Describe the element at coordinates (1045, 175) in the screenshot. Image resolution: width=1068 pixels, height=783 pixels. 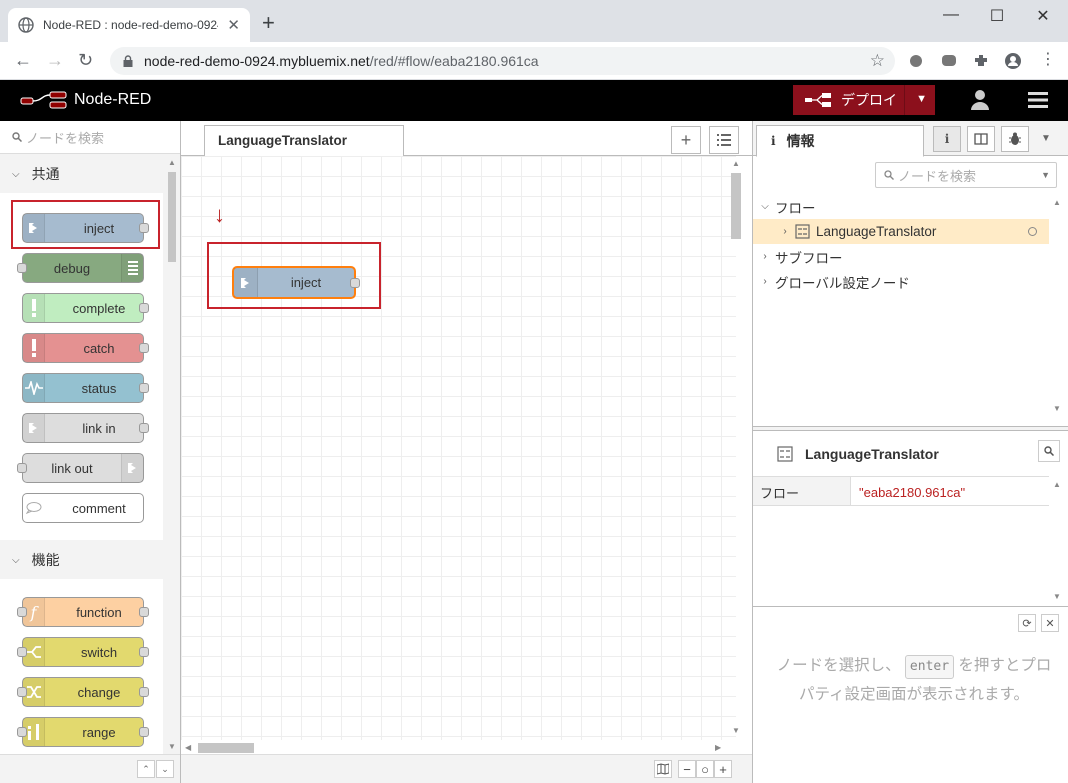
I see `search-options-icon: ▼` at that location.